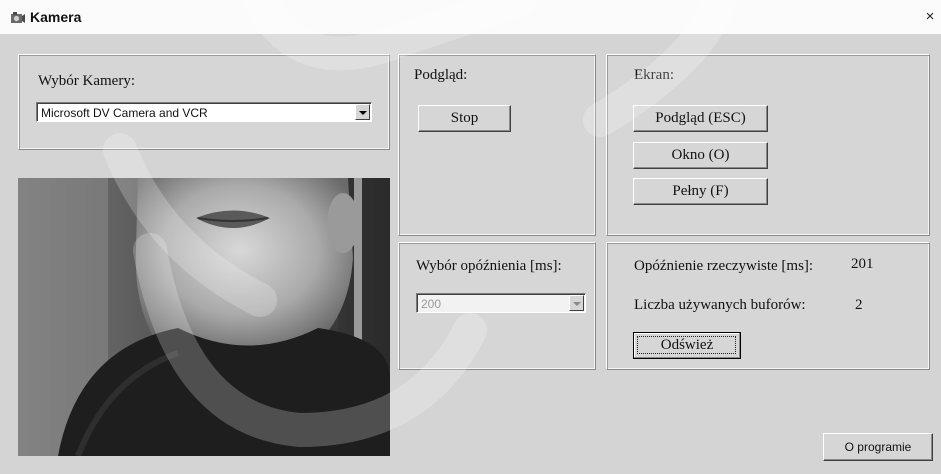 The height and width of the screenshot is (474, 941). What do you see at coordinates (724, 266) in the screenshot?
I see `actual-delay-label: Opóźnienie rzeczywiste [ms]:` at bounding box center [724, 266].